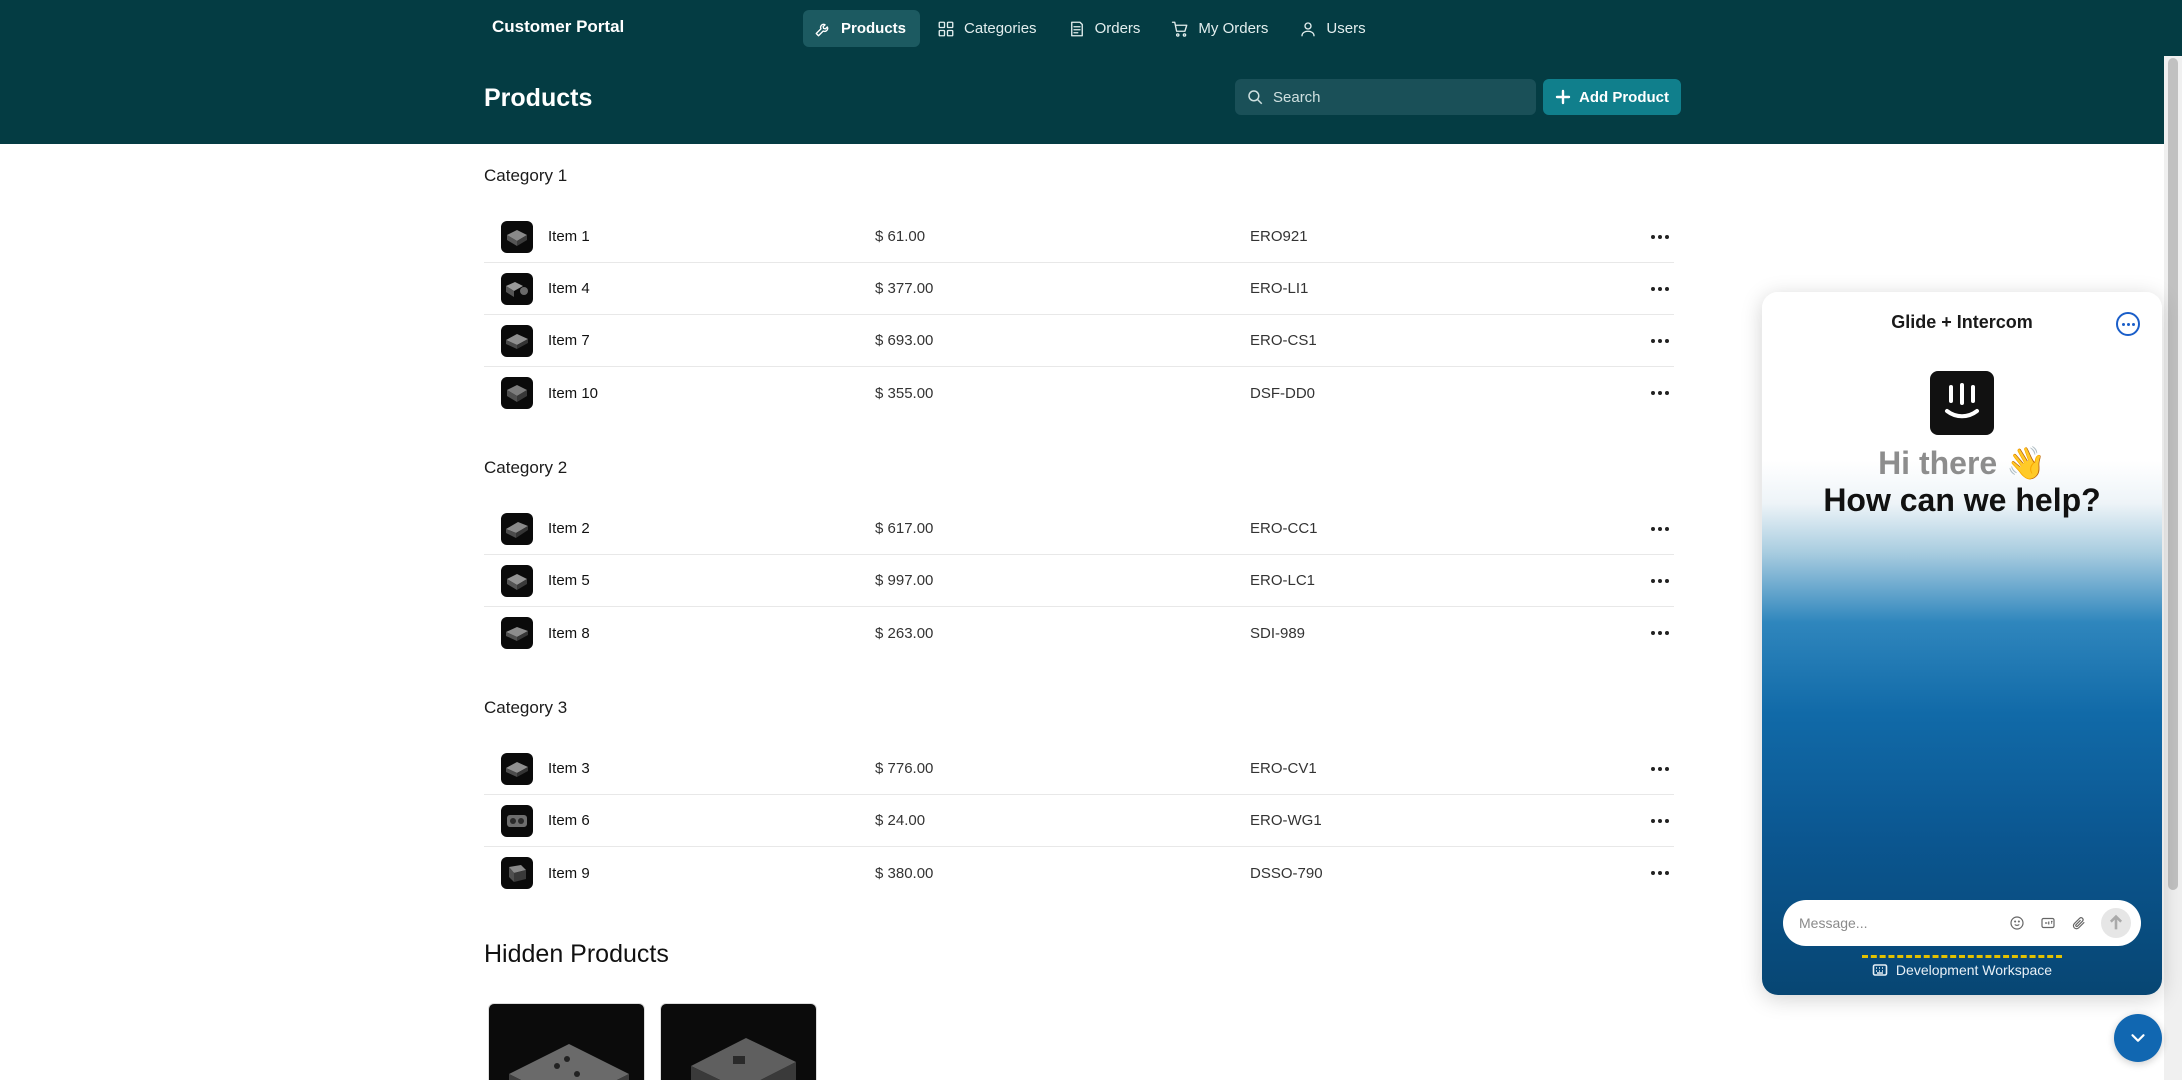 The width and height of the screenshot is (2182, 1080). I want to click on product-name: Item 4, so click(569, 288).